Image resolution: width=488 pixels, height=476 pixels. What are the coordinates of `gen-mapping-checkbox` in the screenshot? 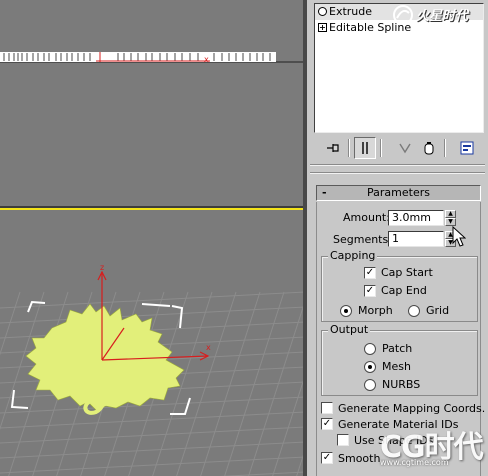 It's located at (327, 408).